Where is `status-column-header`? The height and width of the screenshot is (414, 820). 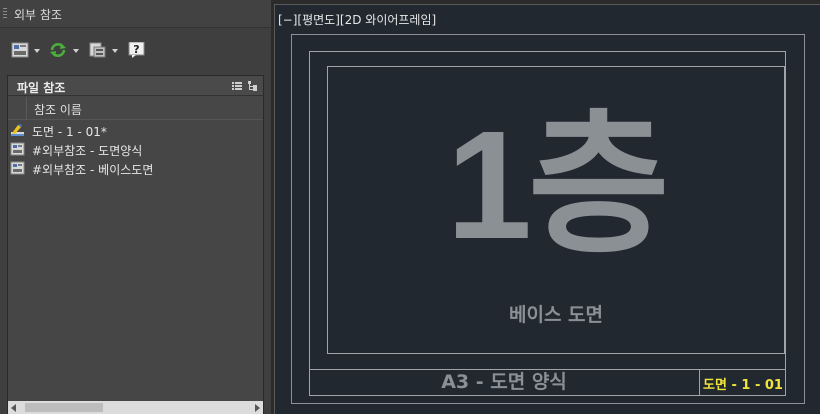 status-column-header is located at coordinates (17, 108).